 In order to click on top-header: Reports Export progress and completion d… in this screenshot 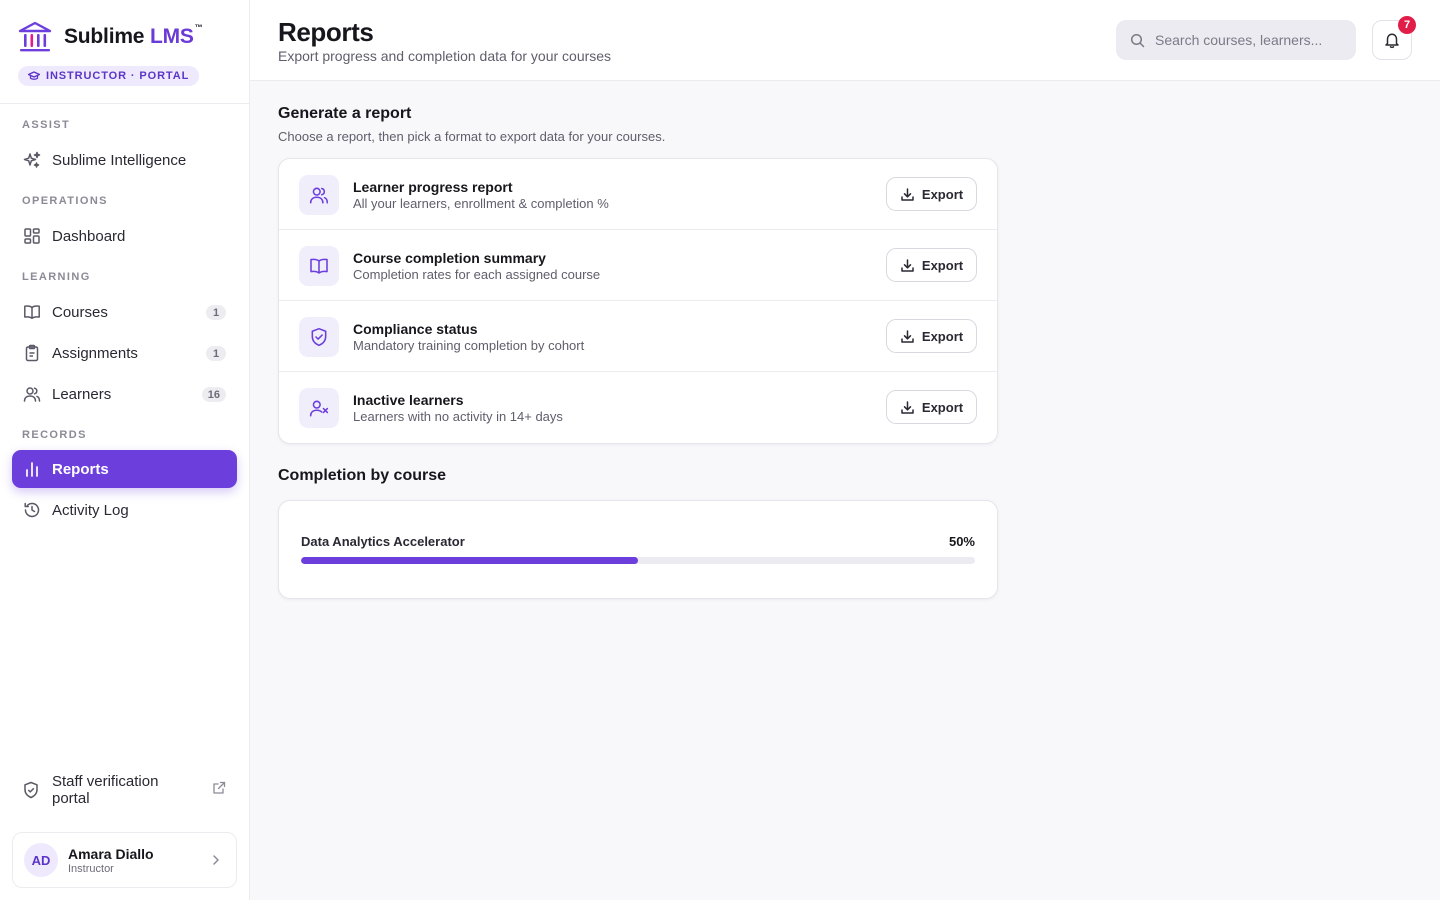, I will do `click(845, 40)`.